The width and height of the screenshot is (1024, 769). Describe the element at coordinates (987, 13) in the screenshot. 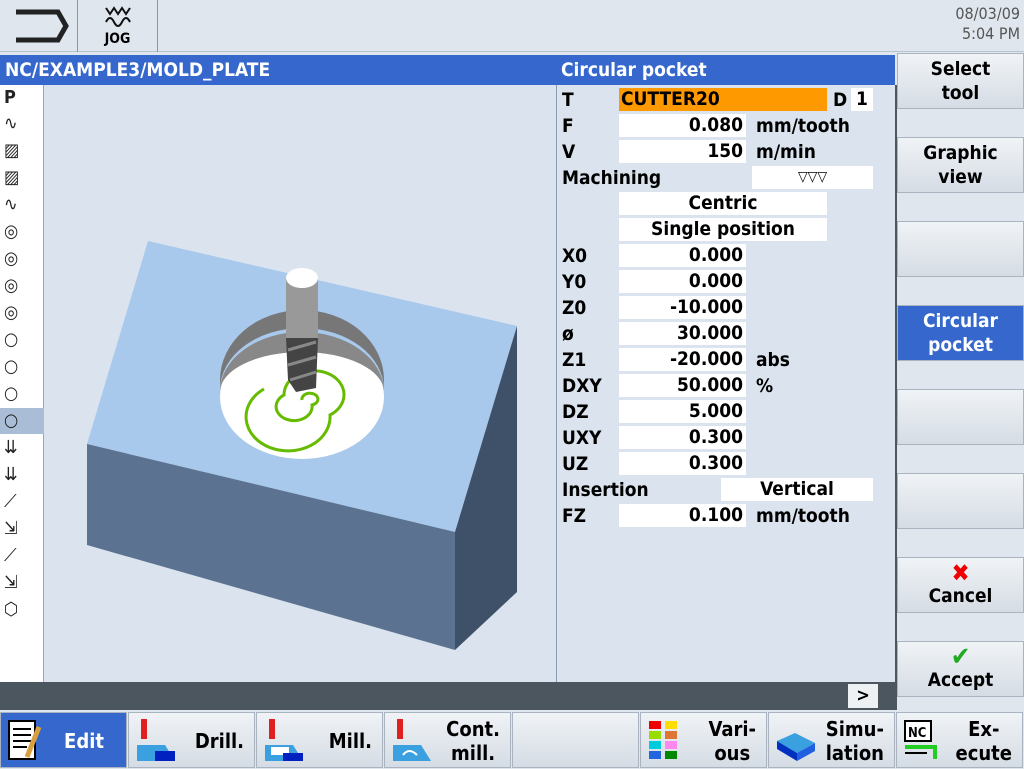

I see `date: 08/03/09` at that location.